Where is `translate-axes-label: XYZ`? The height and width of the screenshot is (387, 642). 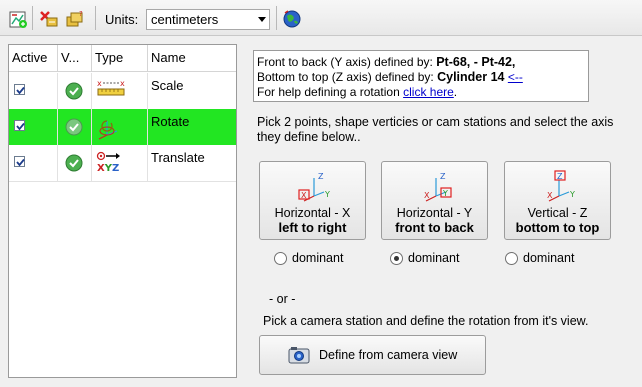
translate-axes-label: XYZ is located at coordinates (108, 168).